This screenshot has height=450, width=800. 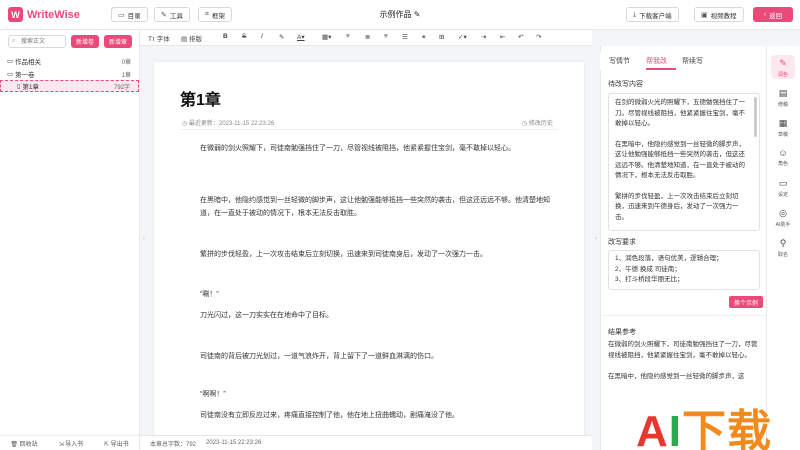 I want to click on rail-item-label: 润色, so click(x=782, y=75).